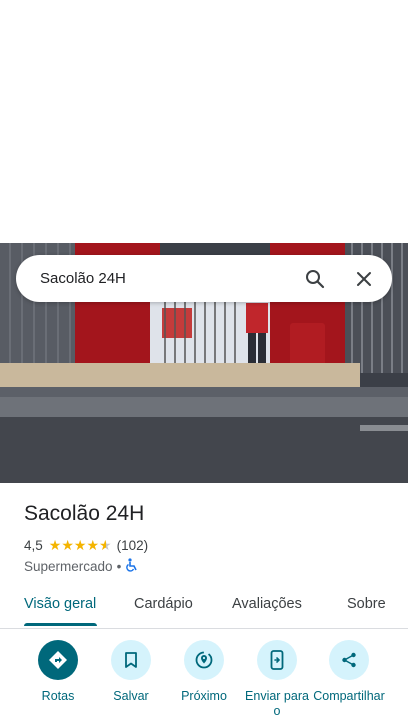 Image resolution: width=408 pixels, height=726 pixels. I want to click on nearby-button: Próximo, so click(204, 672).